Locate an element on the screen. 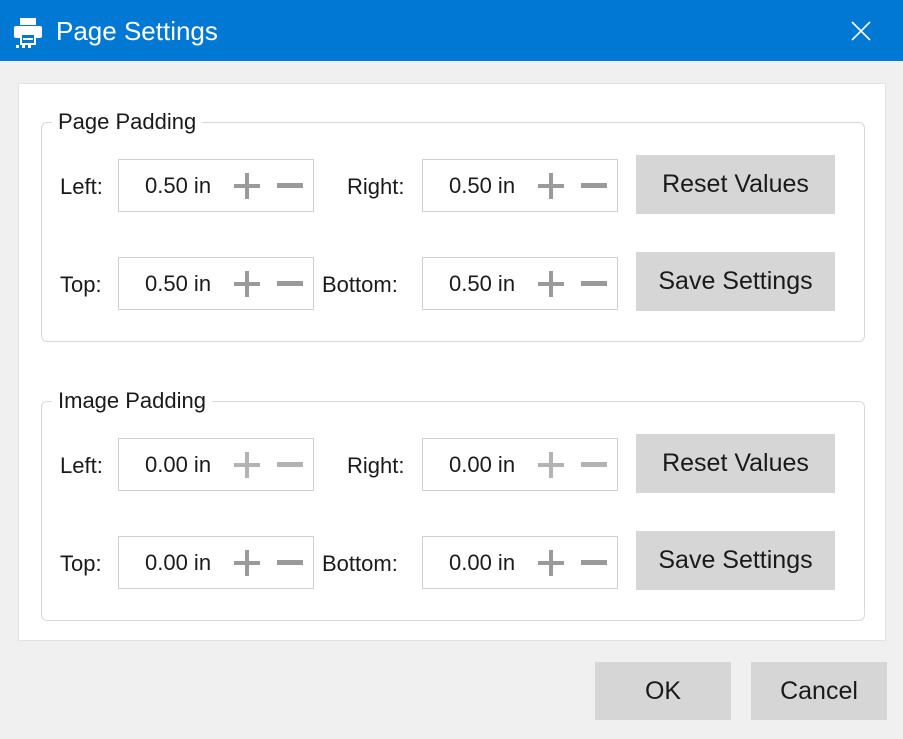  image-right-field: 0.00 in is located at coordinates (520, 464).